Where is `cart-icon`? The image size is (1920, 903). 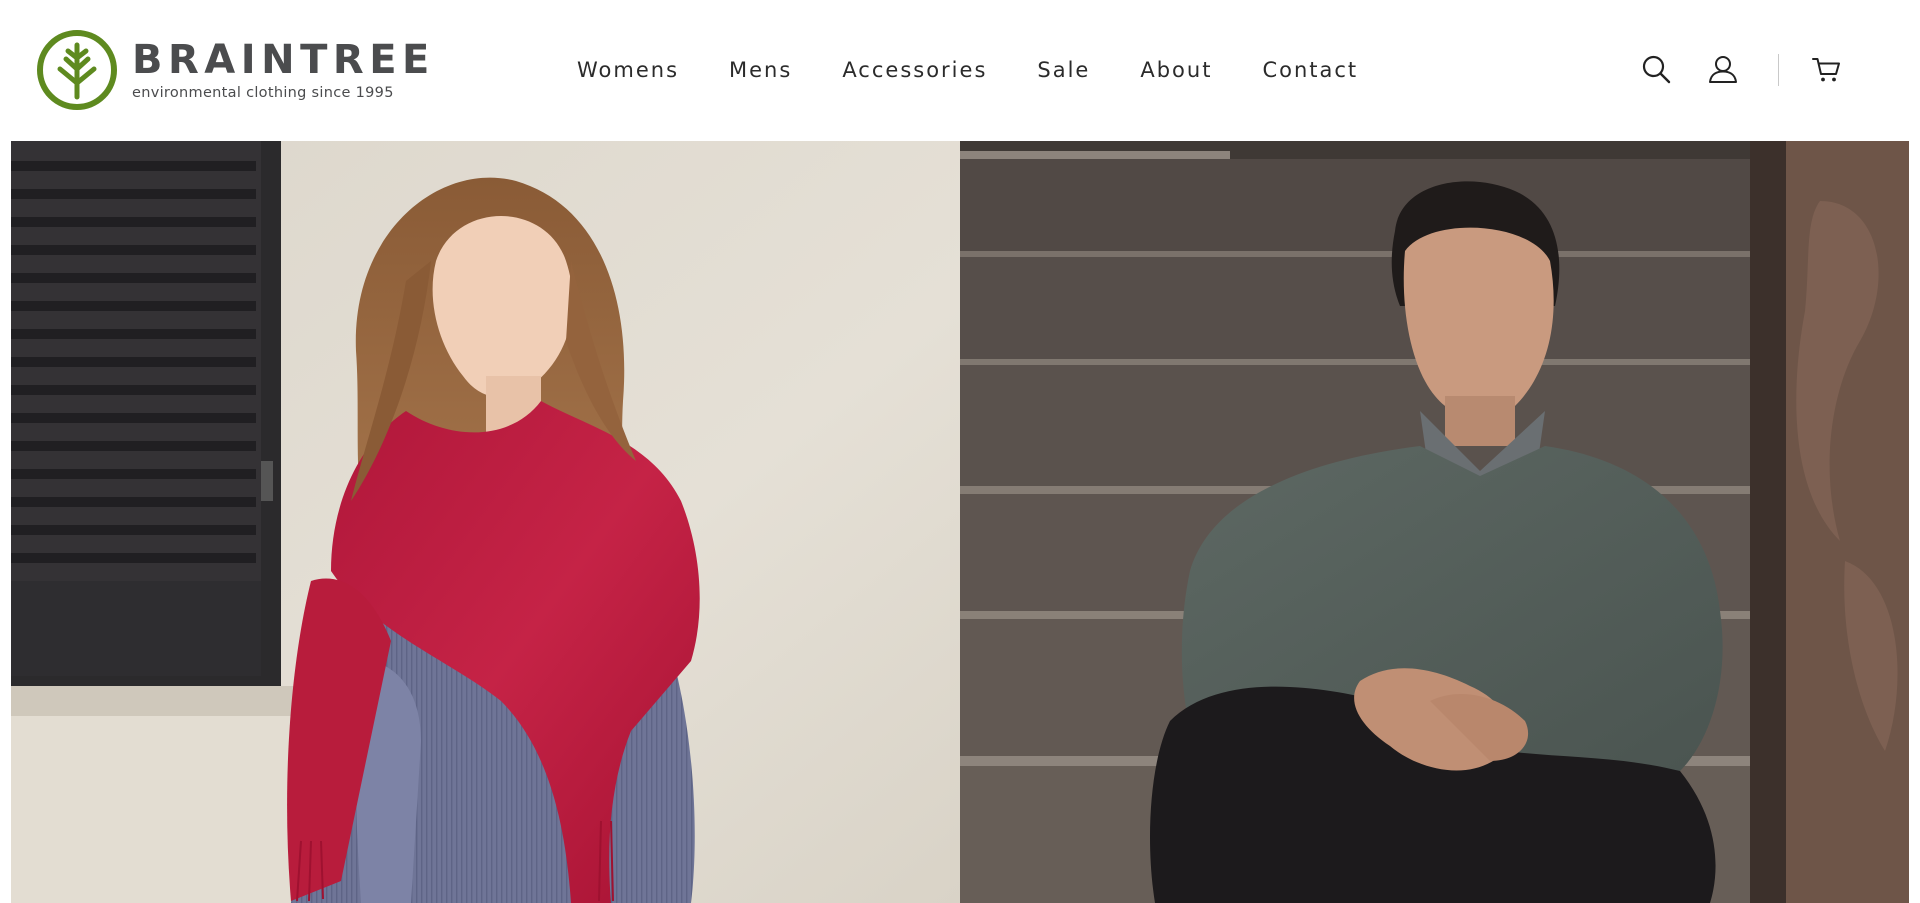
cart-icon is located at coordinates (1826, 70).